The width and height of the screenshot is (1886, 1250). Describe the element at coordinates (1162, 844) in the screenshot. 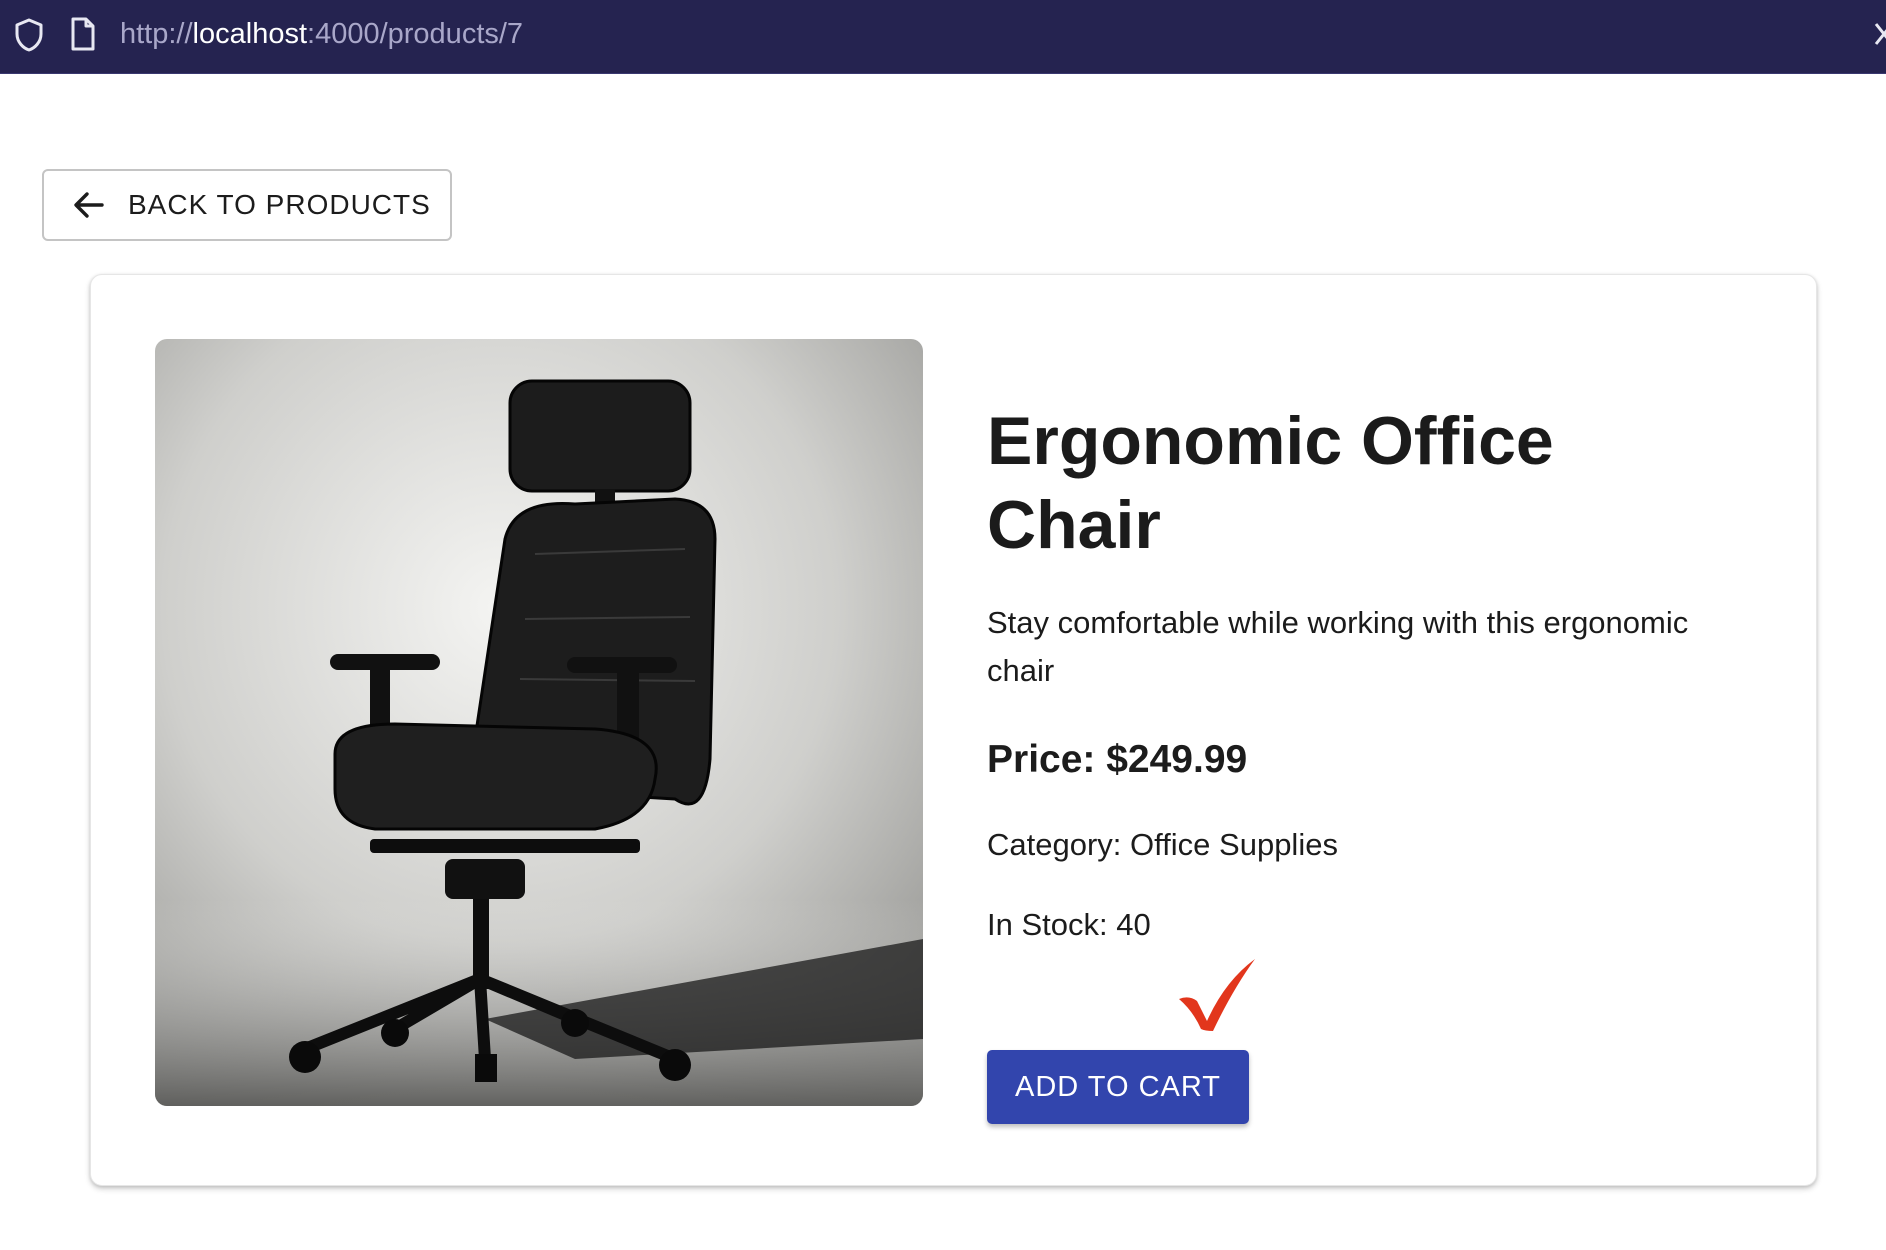

I see `product-category: Category: Office Supplies` at that location.